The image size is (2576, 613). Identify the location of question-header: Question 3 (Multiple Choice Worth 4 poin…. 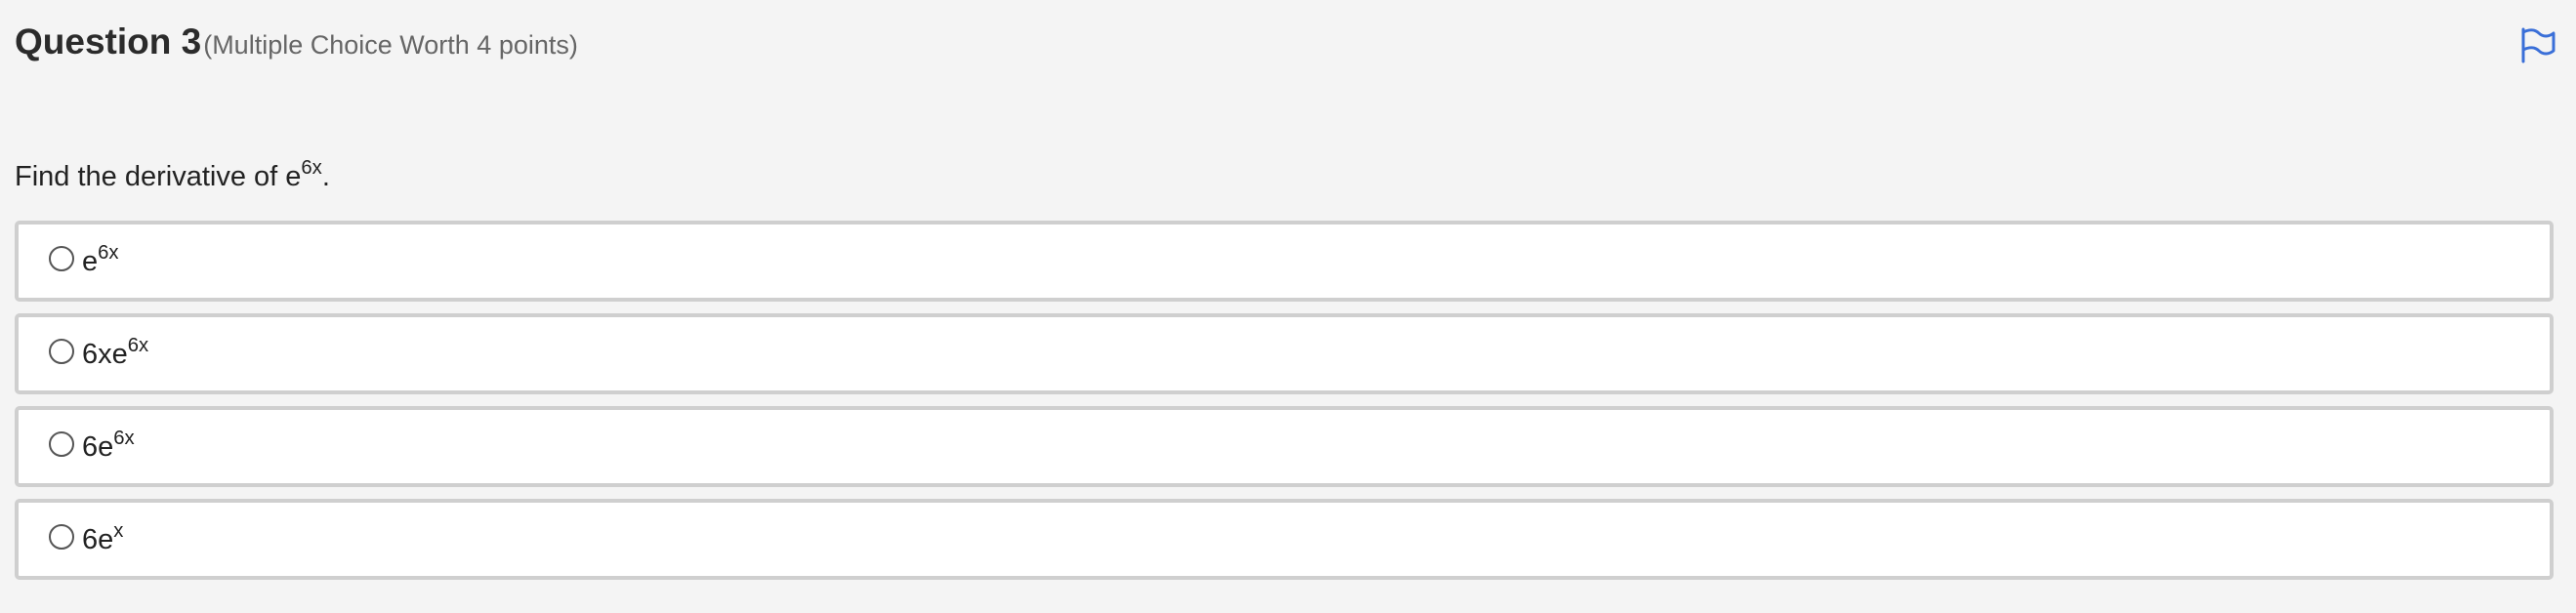
(296, 41).